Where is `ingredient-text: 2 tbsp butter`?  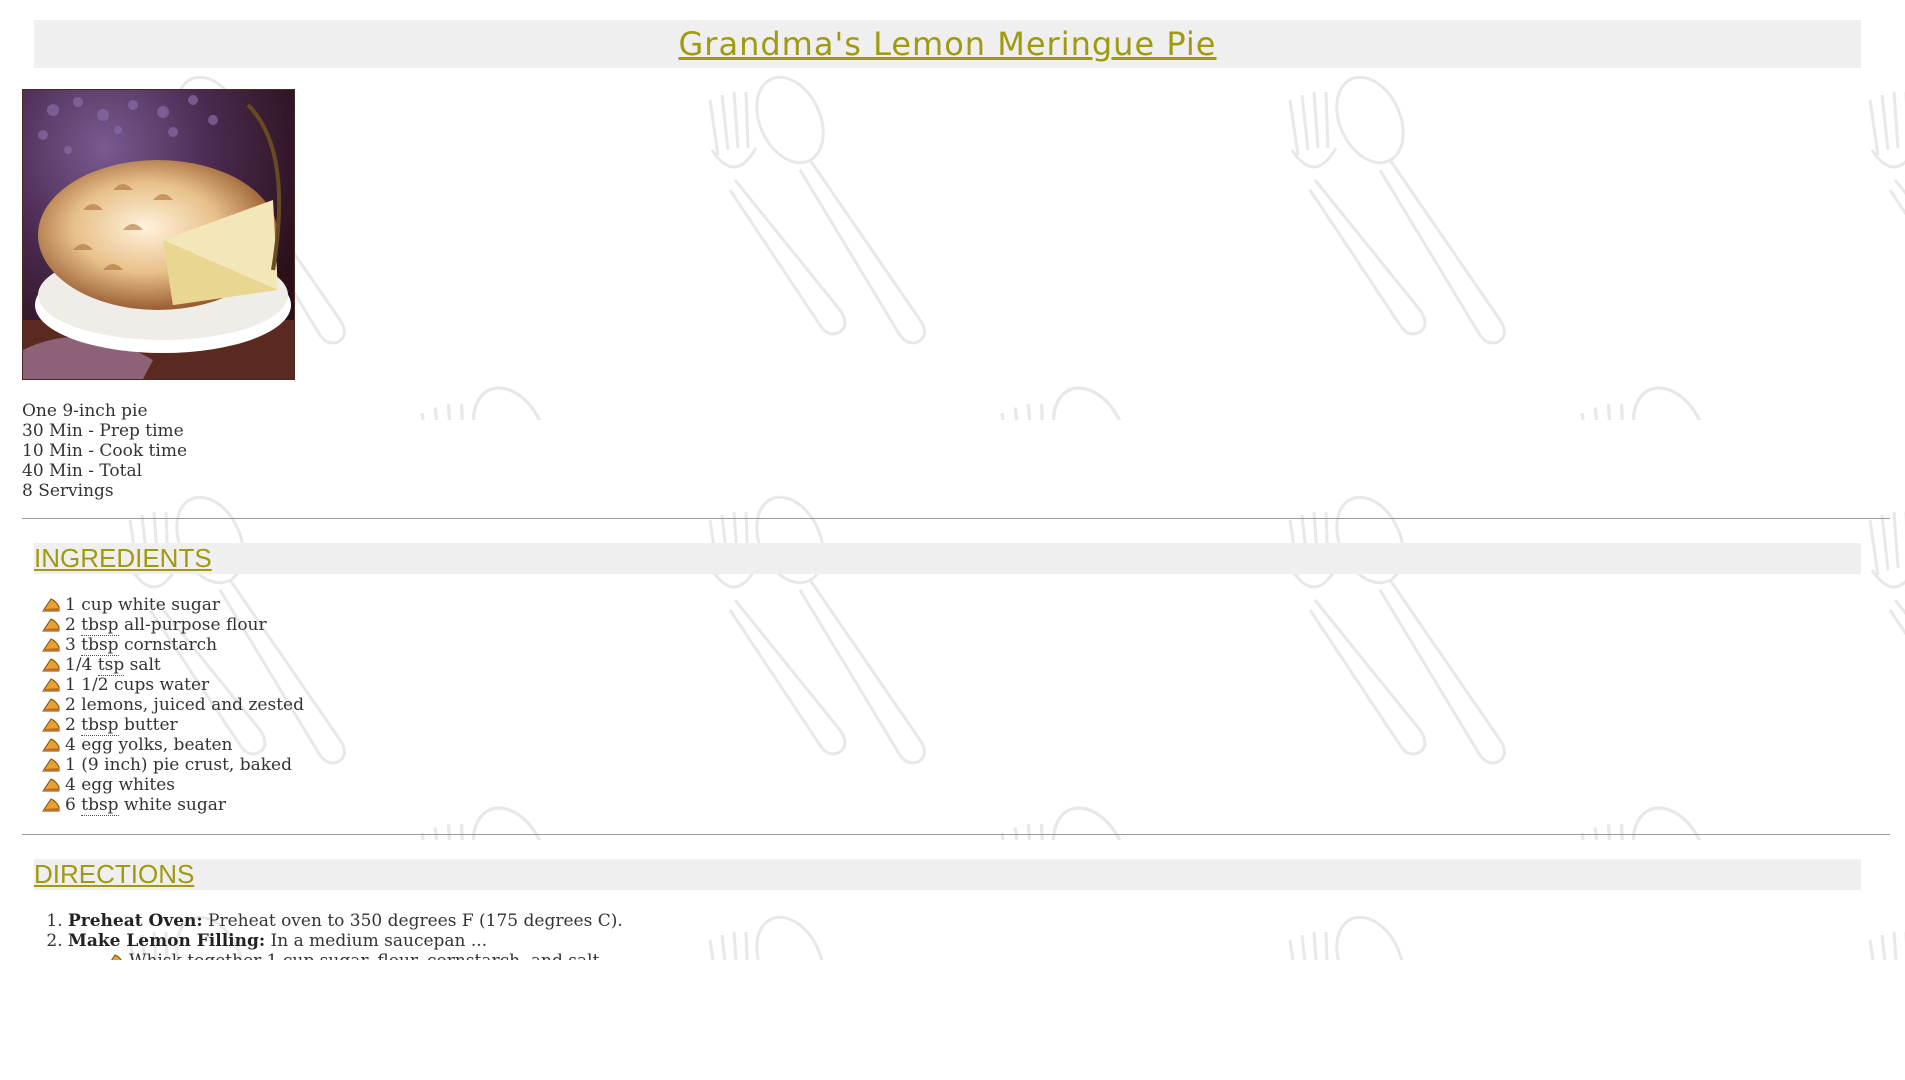
ingredient-text: 2 tbsp butter is located at coordinates (121, 725).